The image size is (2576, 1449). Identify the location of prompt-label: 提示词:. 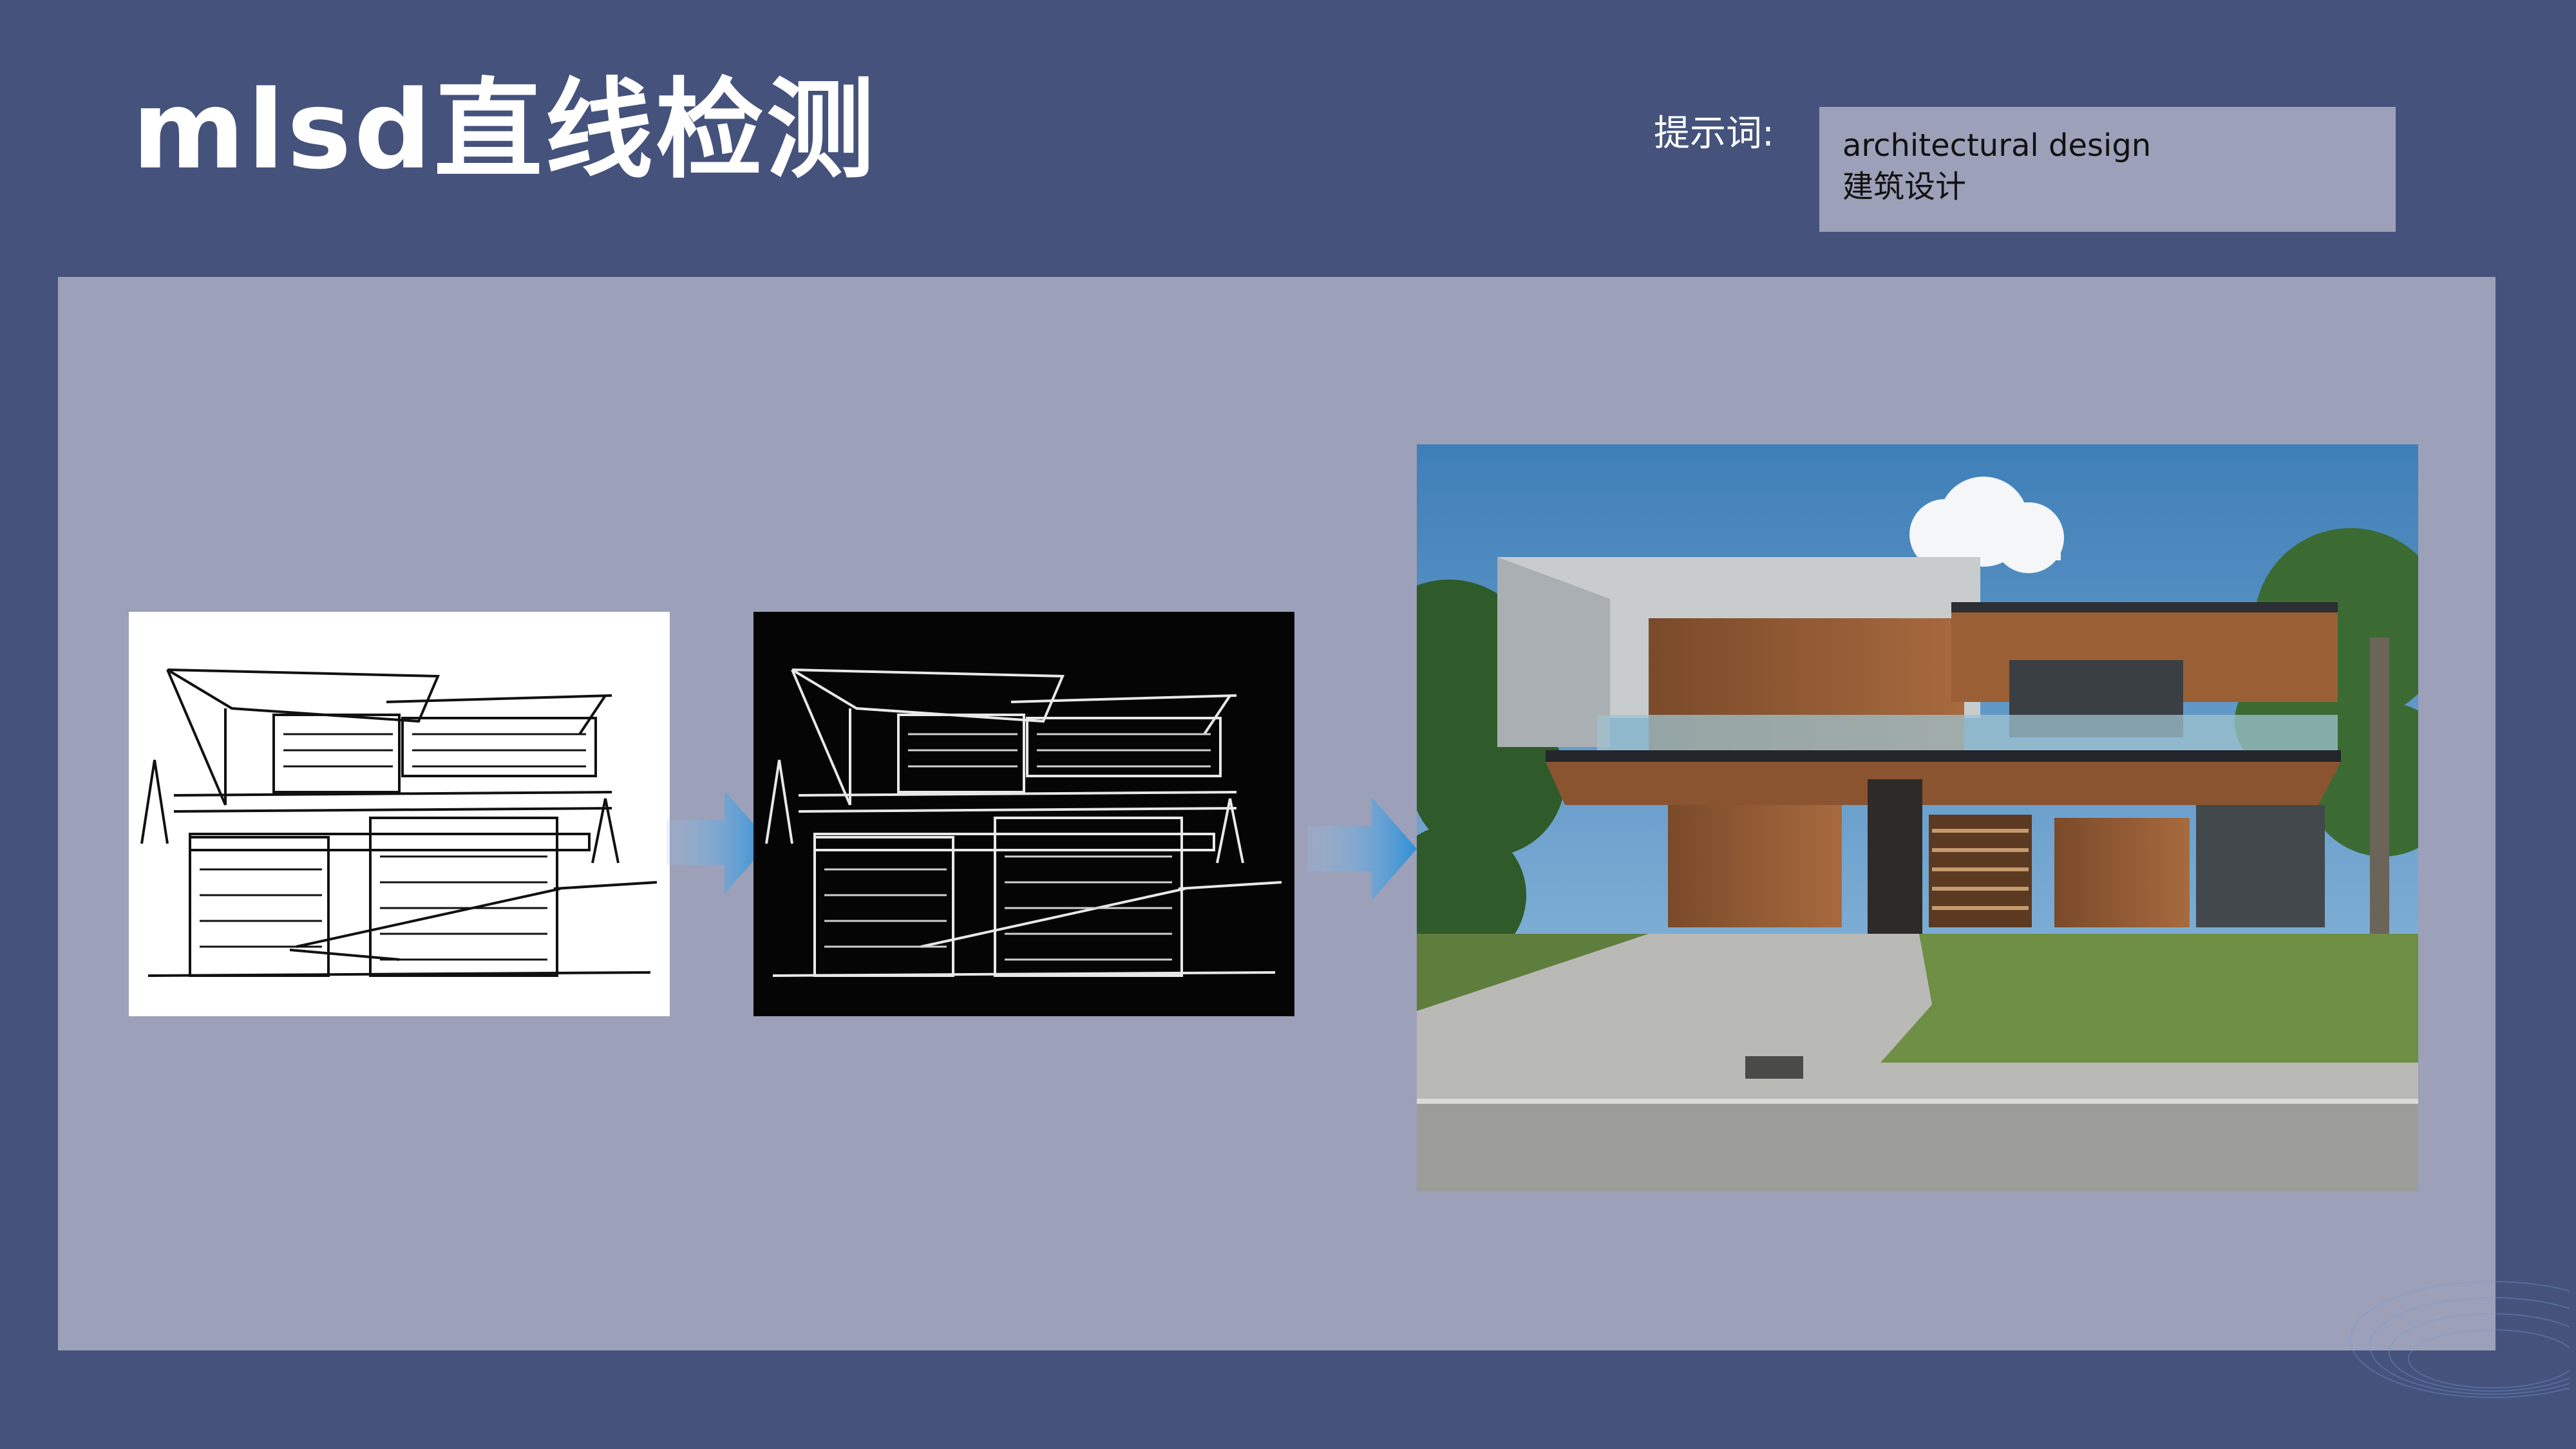
(1714, 134).